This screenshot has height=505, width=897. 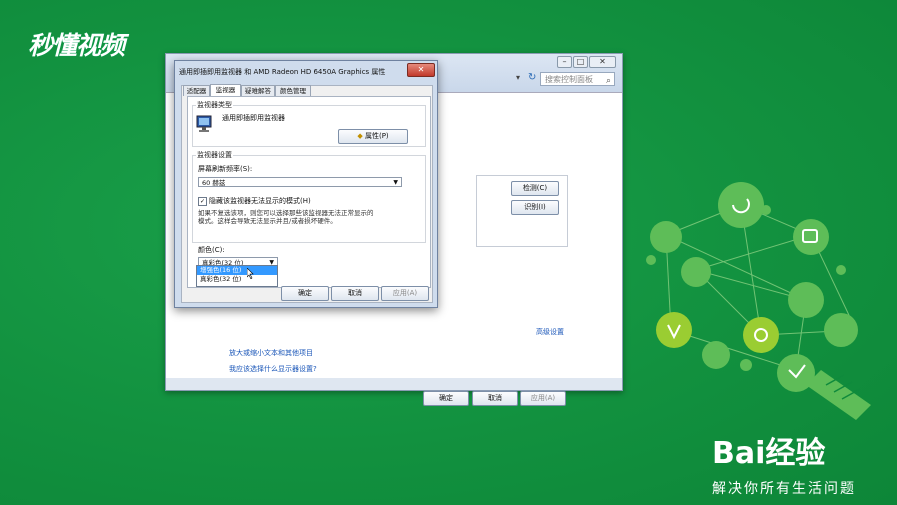 What do you see at coordinates (532, 77) in the screenshot?
I see `refresh-icon: ↻` at bounding box center [532, 77].